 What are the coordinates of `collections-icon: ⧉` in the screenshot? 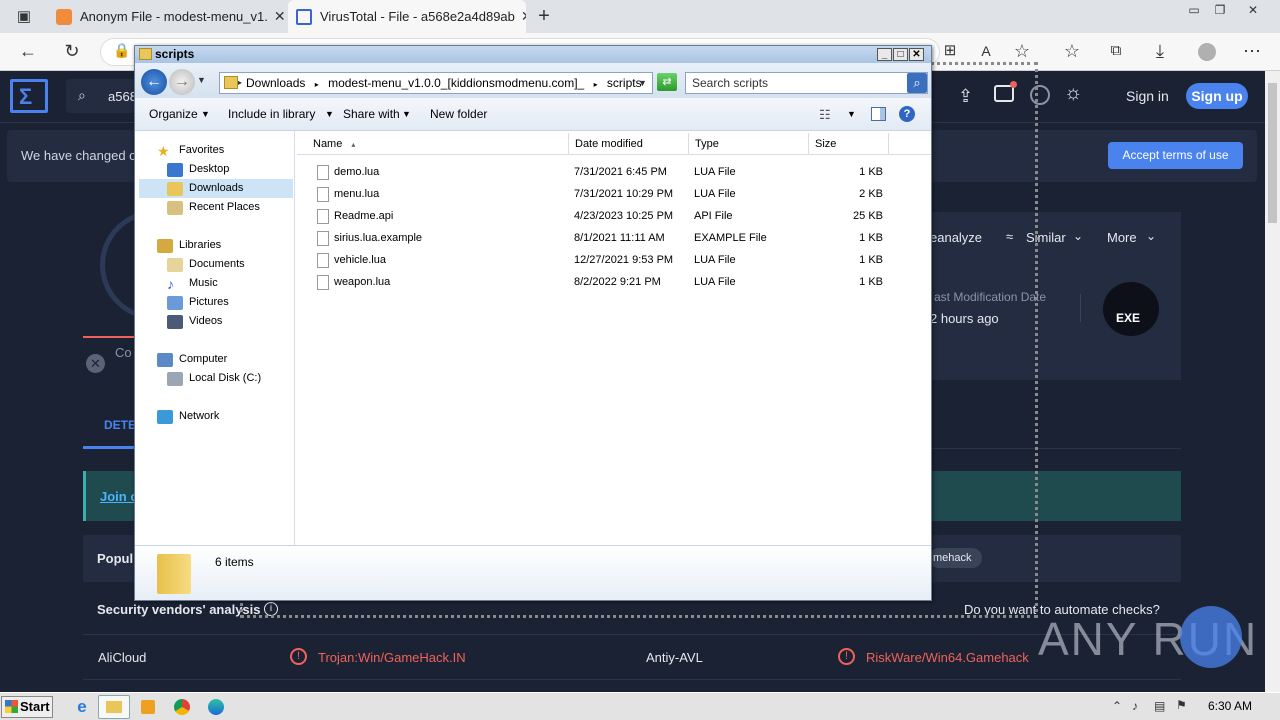 It's located at (1116, 51).